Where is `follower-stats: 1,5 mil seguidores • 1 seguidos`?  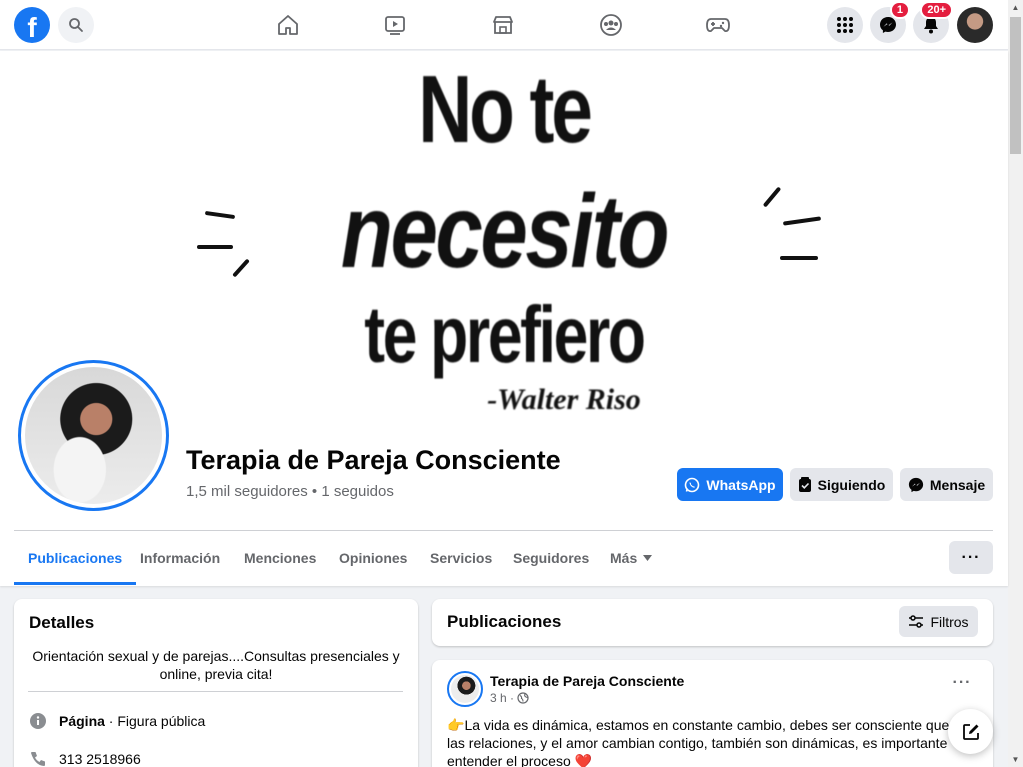 follower-stats: 1,5 mil seguidores • 1 seguidos is located at coordinates (290, 491).